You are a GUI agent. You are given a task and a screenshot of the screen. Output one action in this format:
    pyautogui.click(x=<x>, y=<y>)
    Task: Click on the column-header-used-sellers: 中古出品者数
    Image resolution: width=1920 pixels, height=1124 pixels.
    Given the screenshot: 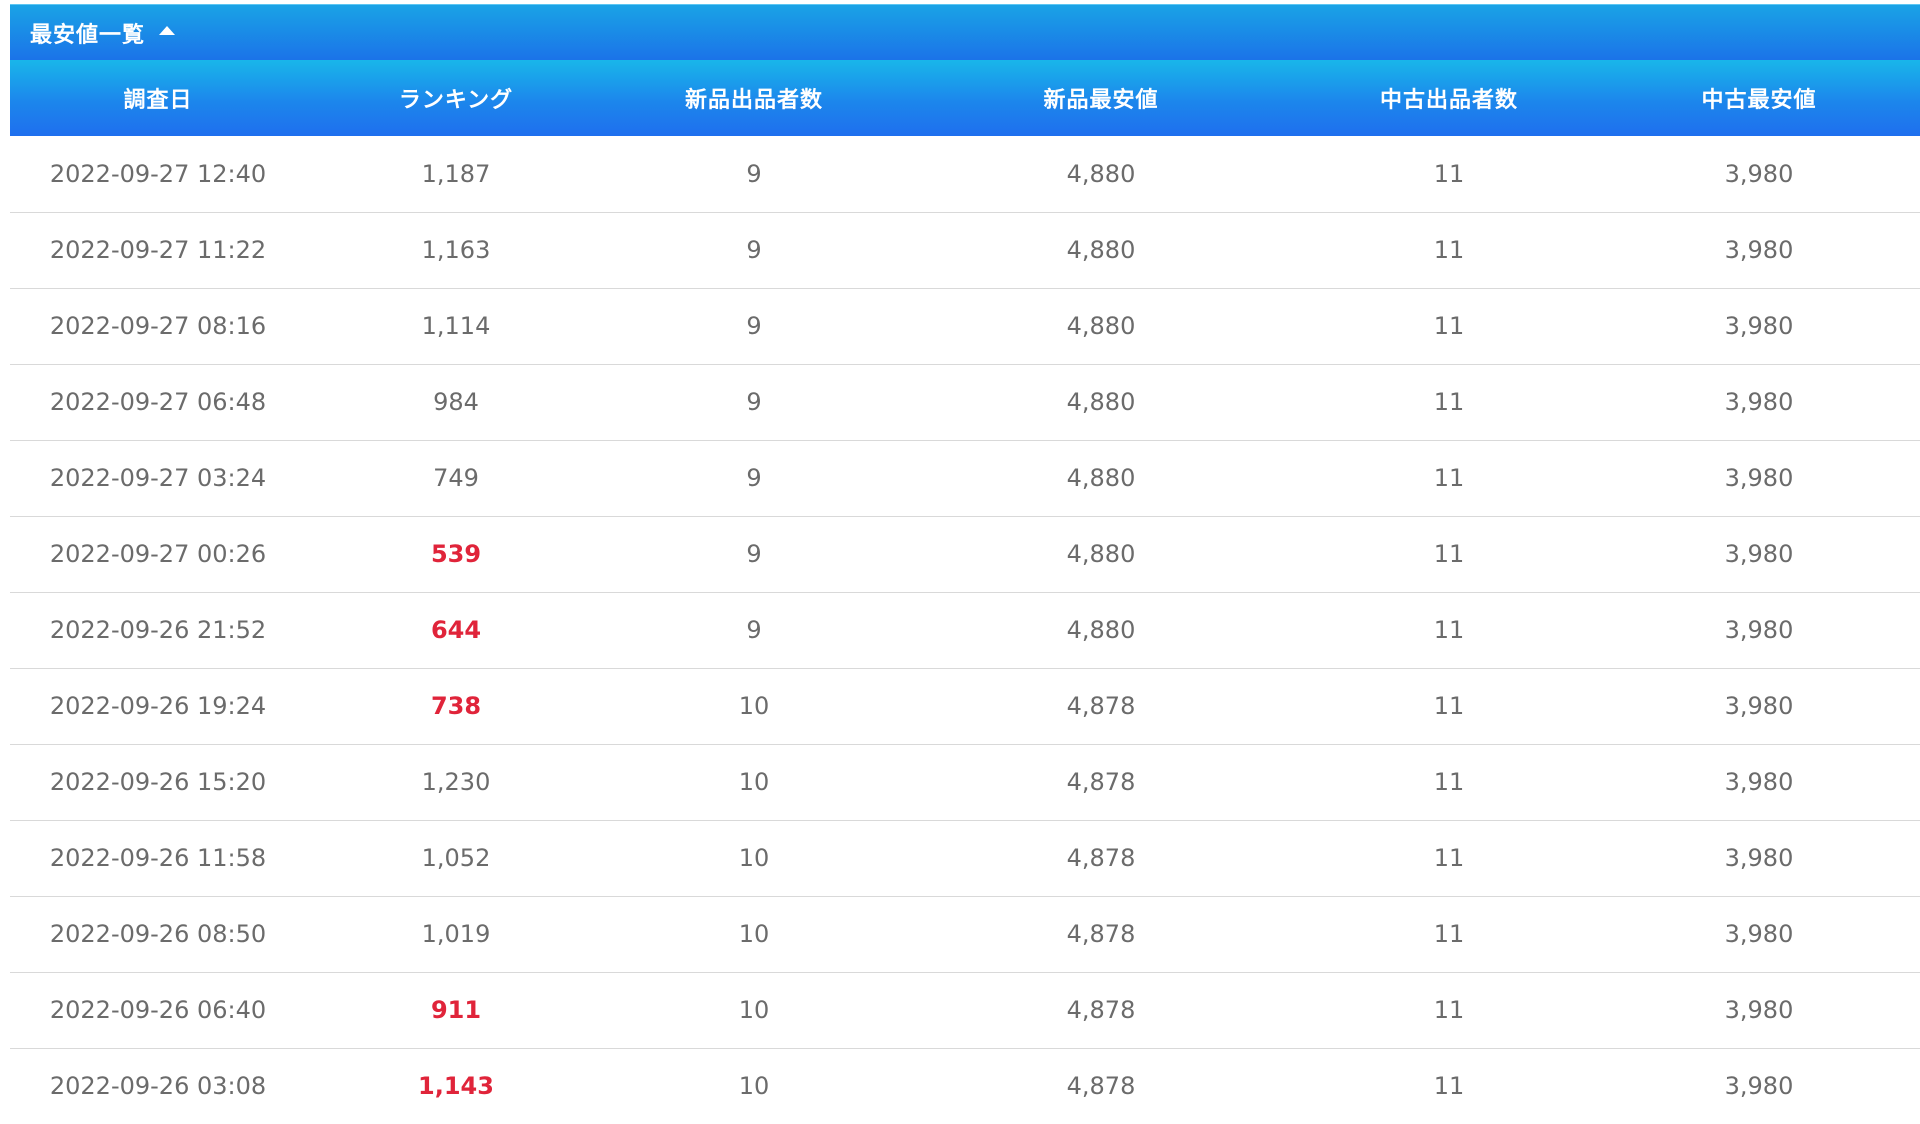 What is the action you would take?
    pyautogui.click(x=1448, y=100)
    